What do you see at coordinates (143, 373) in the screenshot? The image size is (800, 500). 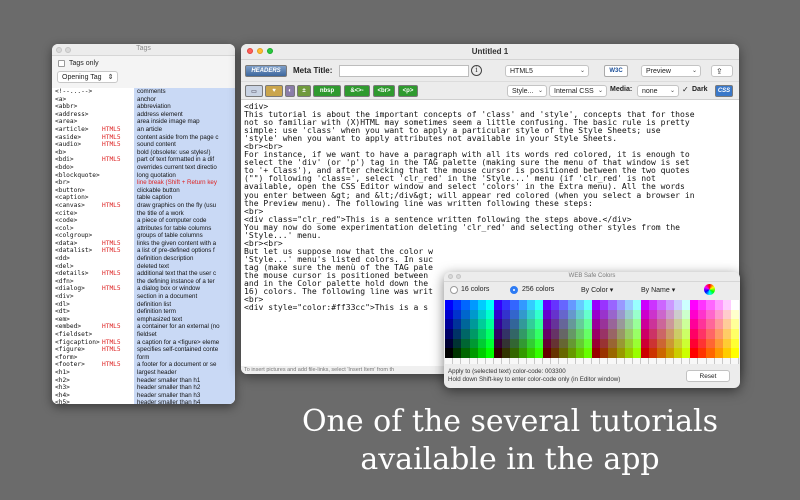 I see `tag-row: <h1> largest header` at bounding box center [143, 373].